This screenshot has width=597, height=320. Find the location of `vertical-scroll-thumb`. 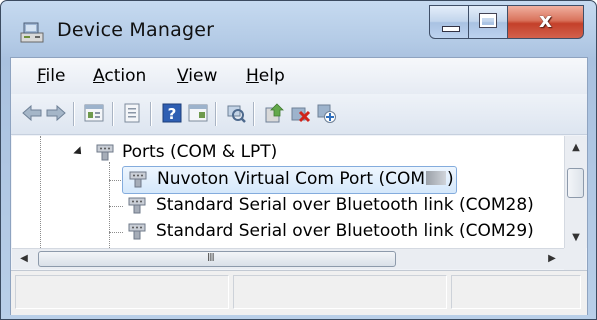

vertical-scroll-thumb is located at coordinates (575, 183).